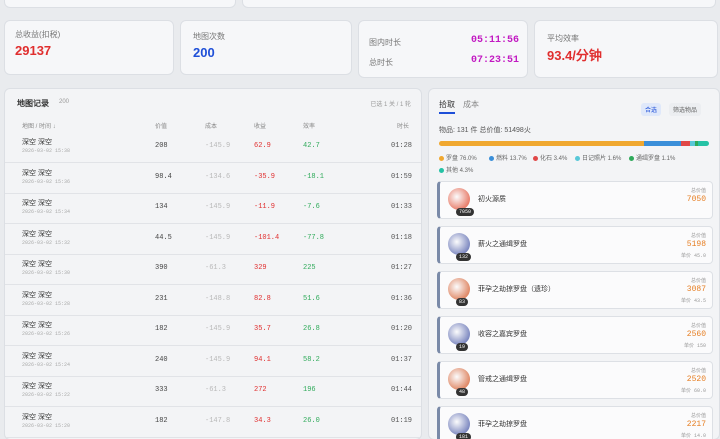 The width and height of the screenshot is (720, 439). What do you see at coordinates (575, 380) in the screenshot?
I see `loot-item: 管戒之通缉罗盘 48 总价值 2520 单价 60.0` at bounding box center [575, 380].